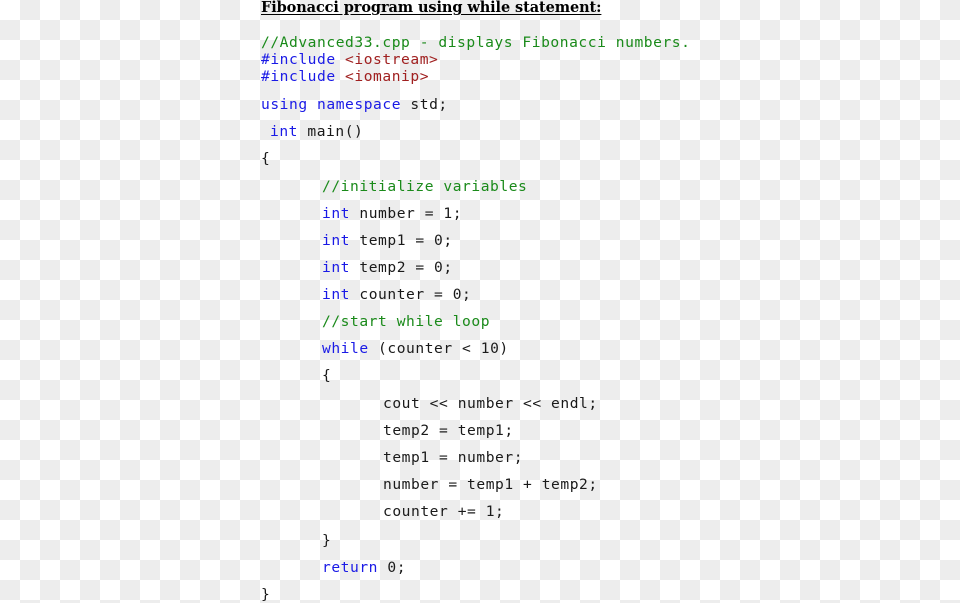 Image resolution: width=960 pixels, height=603 pixels. Describe the element at coordinates (392, 59) in the screenshot. I see `code-token-inc: <iostream>` at that location.